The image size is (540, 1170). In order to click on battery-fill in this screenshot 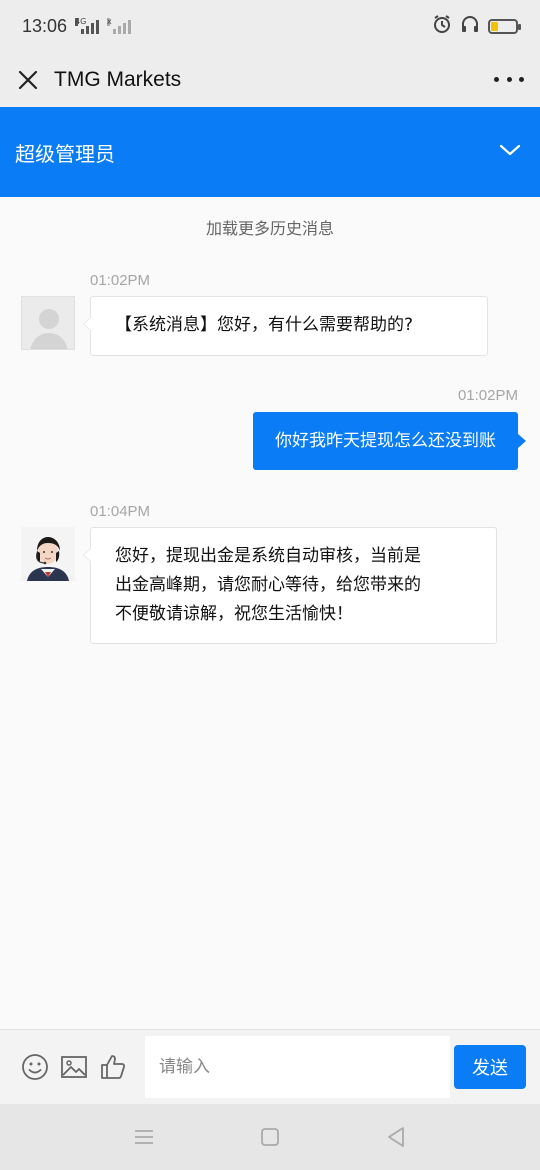, I will do `click(494, 26)`.